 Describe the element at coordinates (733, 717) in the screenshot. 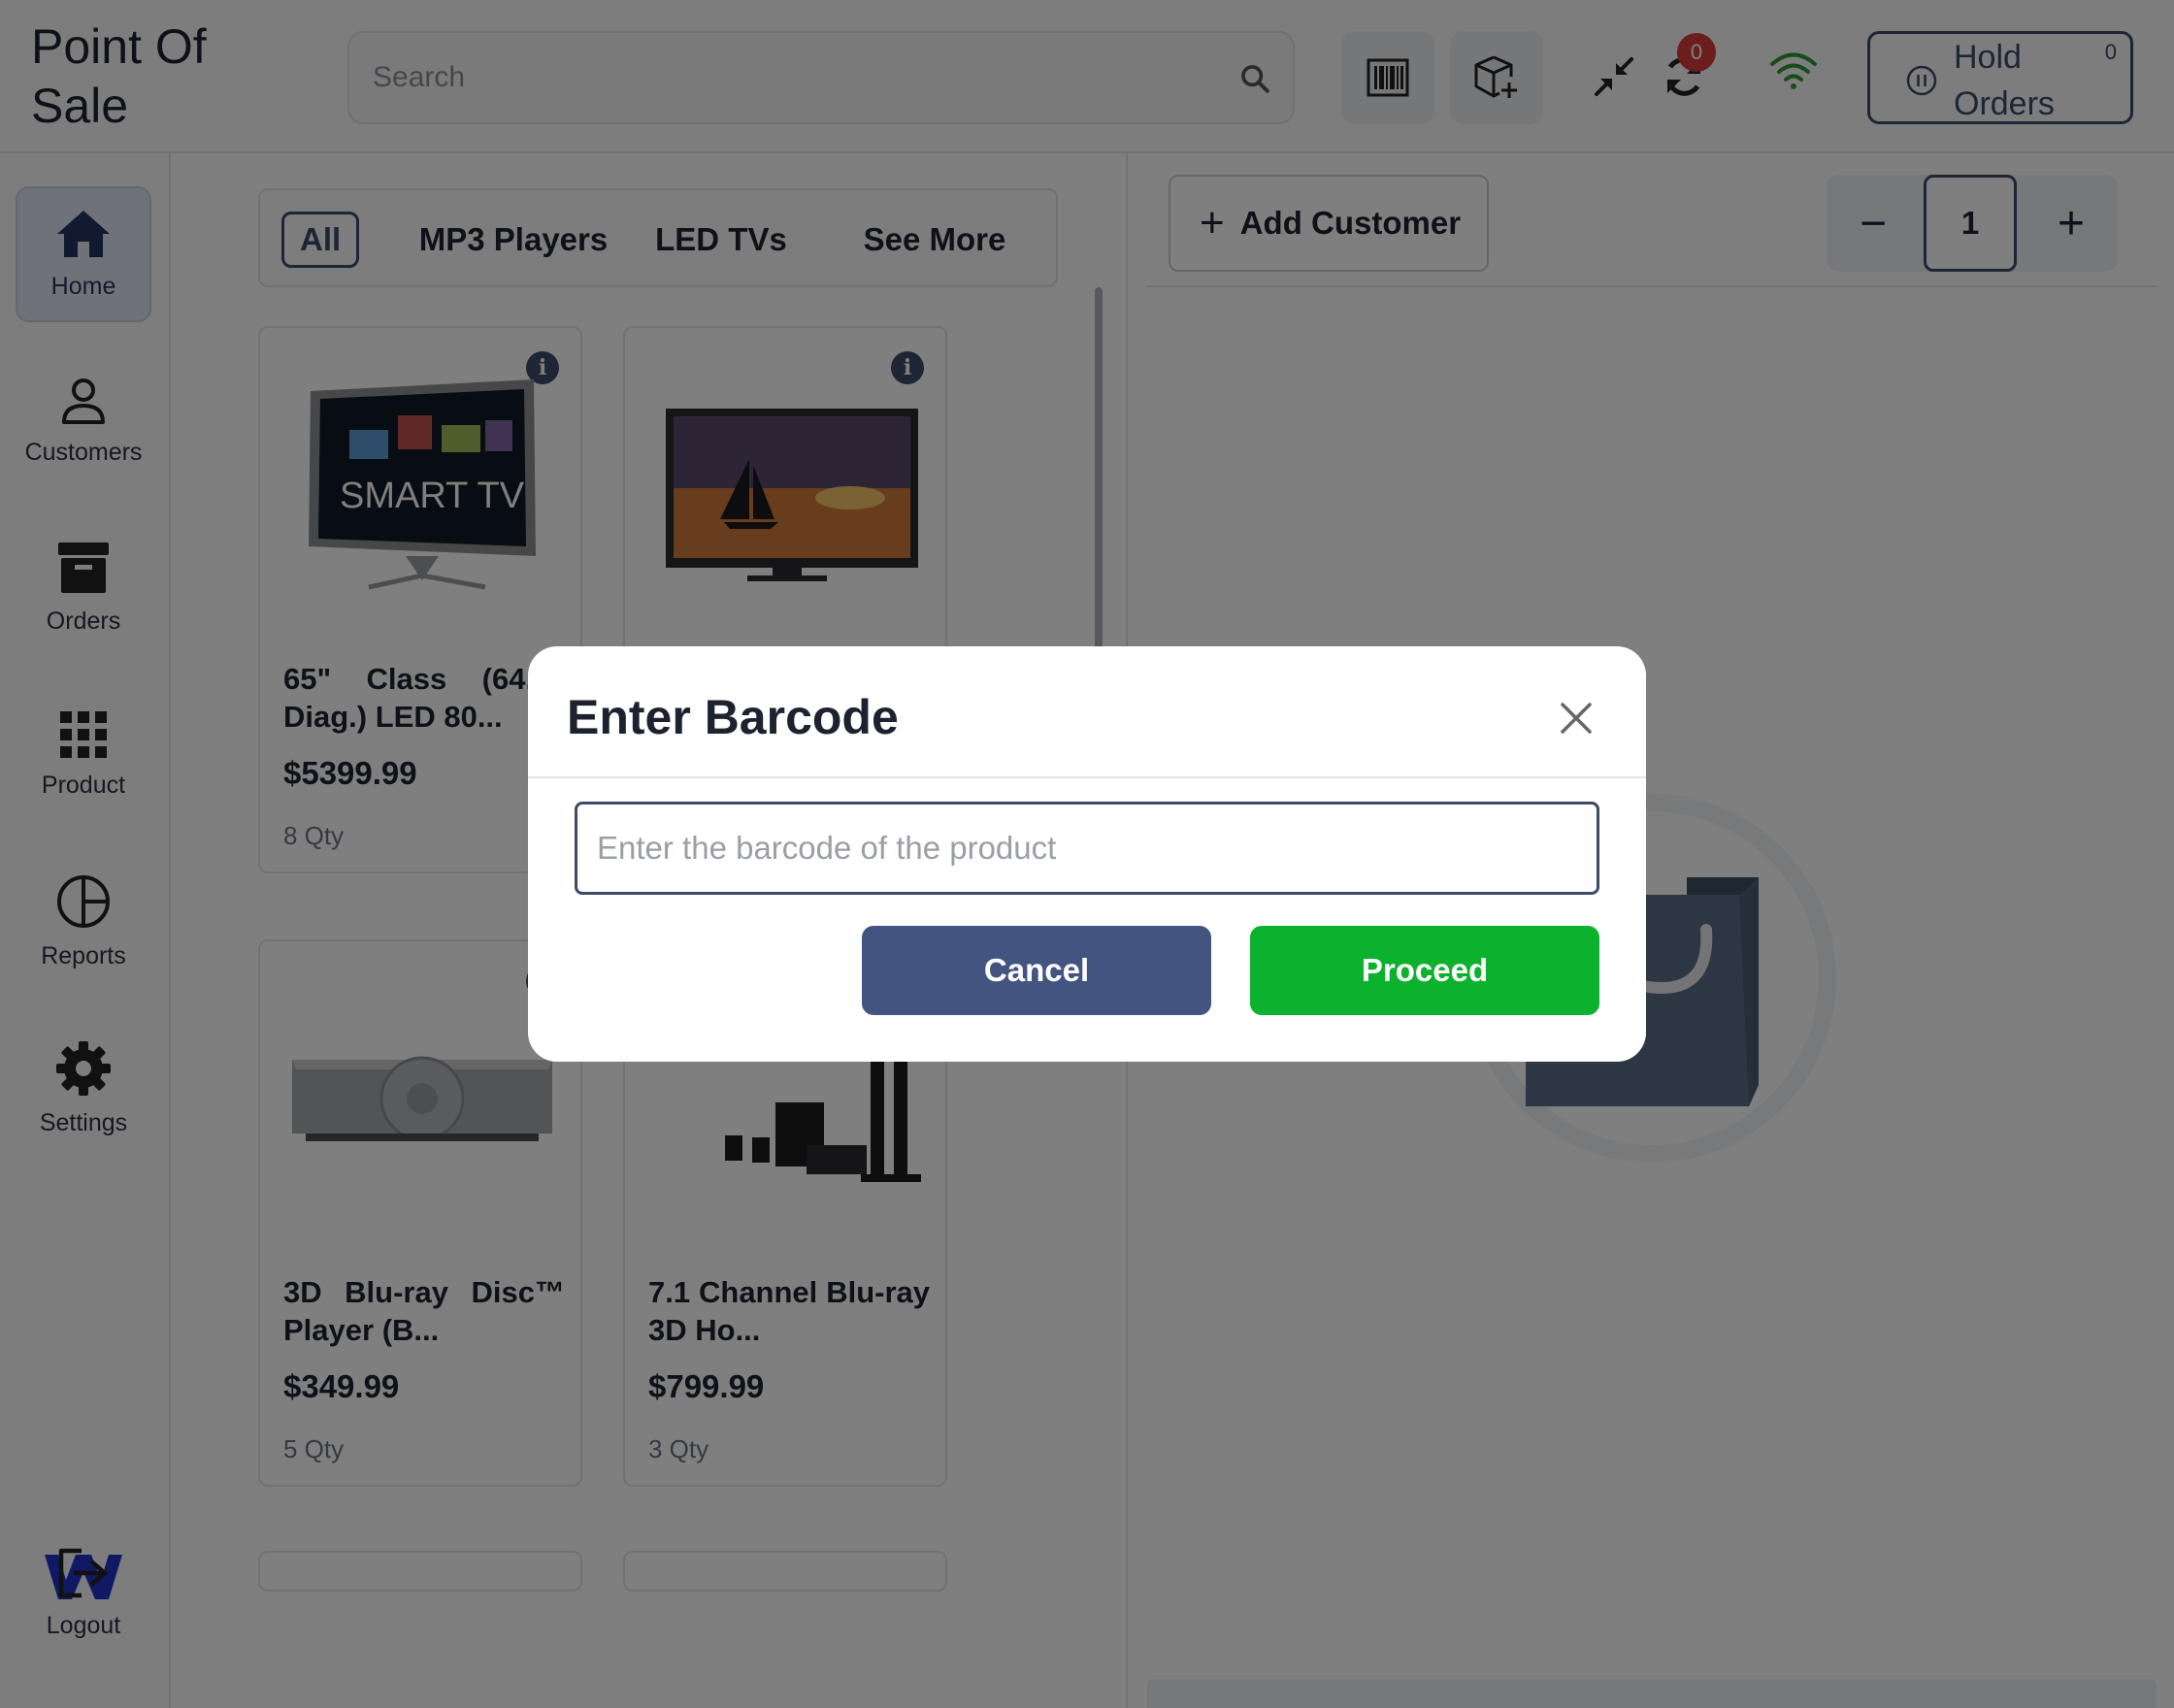

I see `dialog-title: Enter Barcode` at that location.